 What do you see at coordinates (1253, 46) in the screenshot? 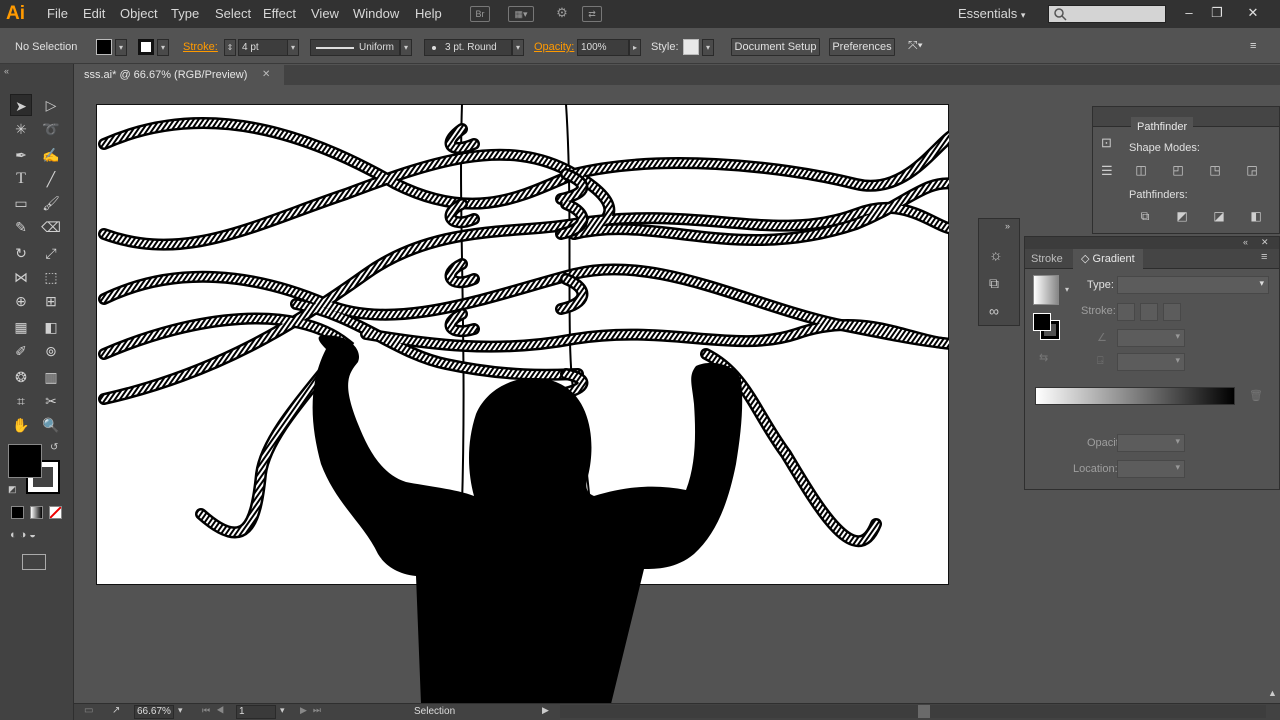
I see `control-panel-menu-icon: ≡` at bounding box center [1253, 46].